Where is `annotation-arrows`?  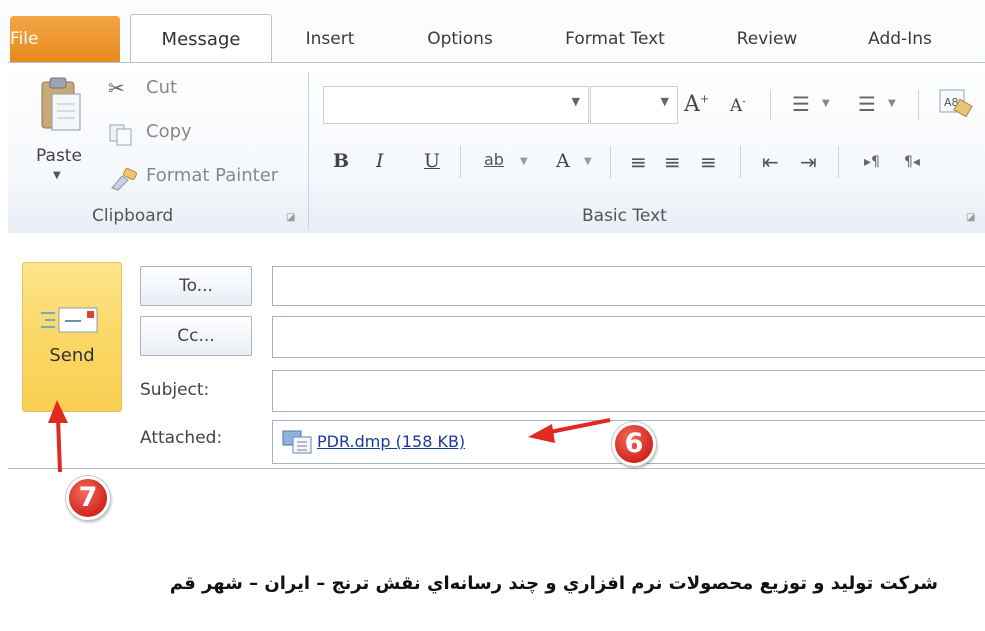 annotation-arrows is located at coordinates (329, 436).